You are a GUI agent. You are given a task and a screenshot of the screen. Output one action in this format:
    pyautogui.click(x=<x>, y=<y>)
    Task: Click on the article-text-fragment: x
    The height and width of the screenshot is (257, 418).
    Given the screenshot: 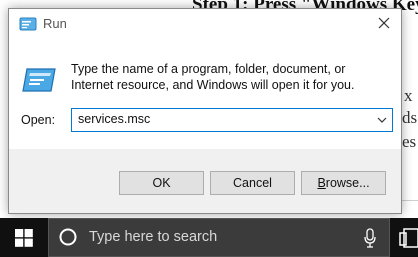 What is the action you would take?
    pyautogui.click(x=408, y=95)
    